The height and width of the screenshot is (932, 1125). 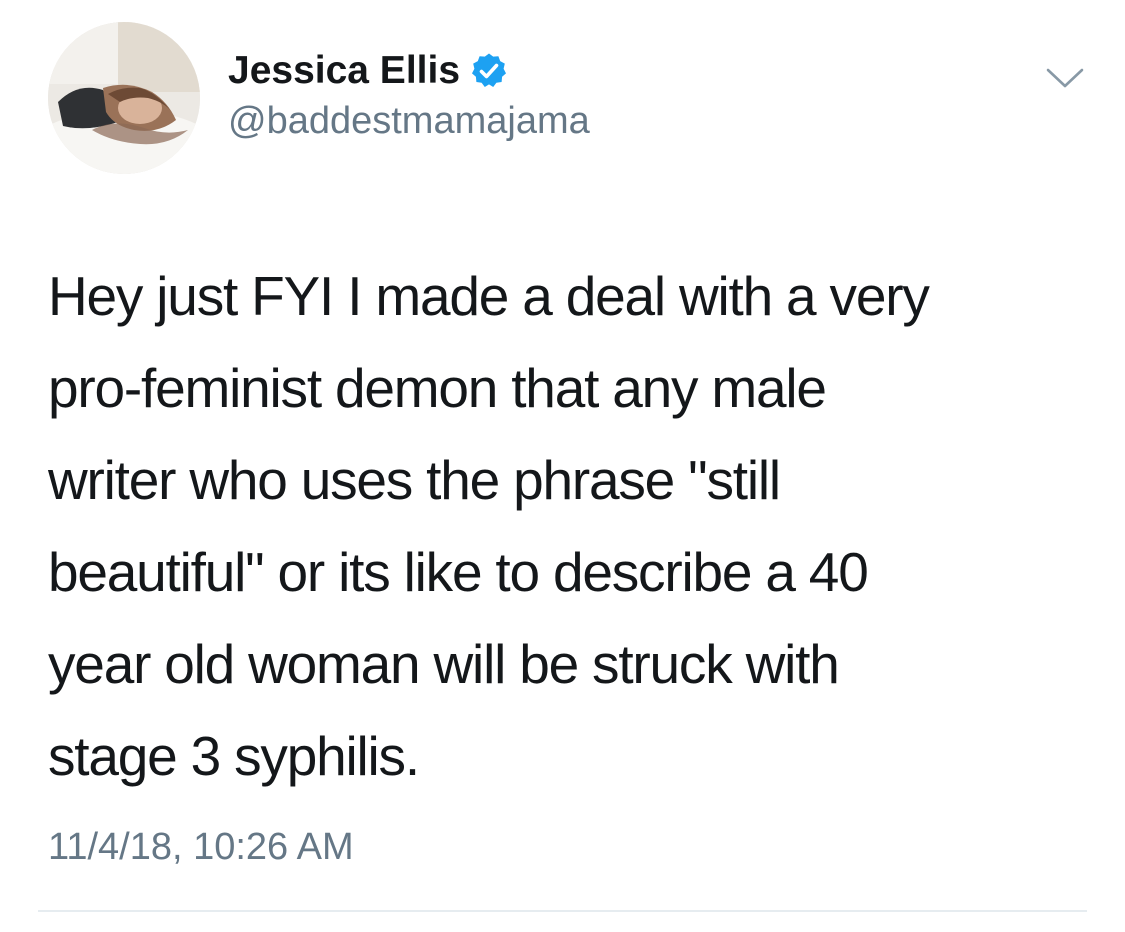 What do you see at coordinates (489, 71) in the screenshot?
I see `verified-badge-icon` at bounding box center [489, 71].